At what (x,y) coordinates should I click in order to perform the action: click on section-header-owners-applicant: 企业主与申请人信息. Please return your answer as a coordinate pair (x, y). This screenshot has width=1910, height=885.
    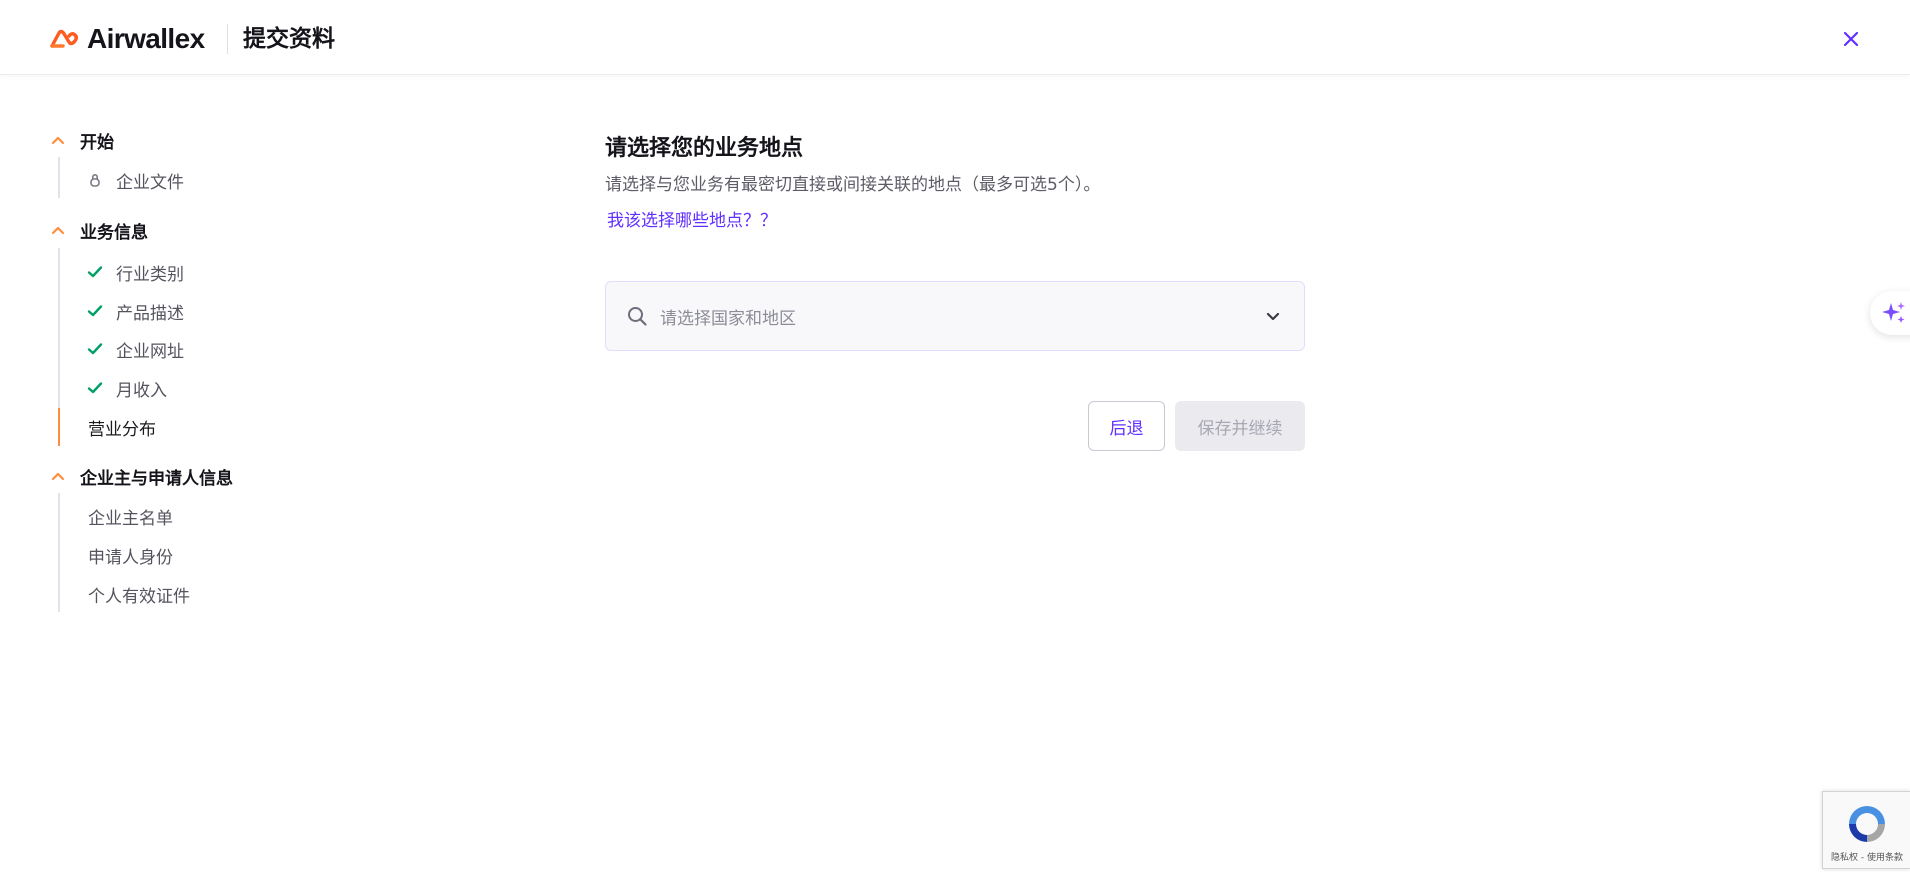
    Looking at the image, I should click on (141, 476).